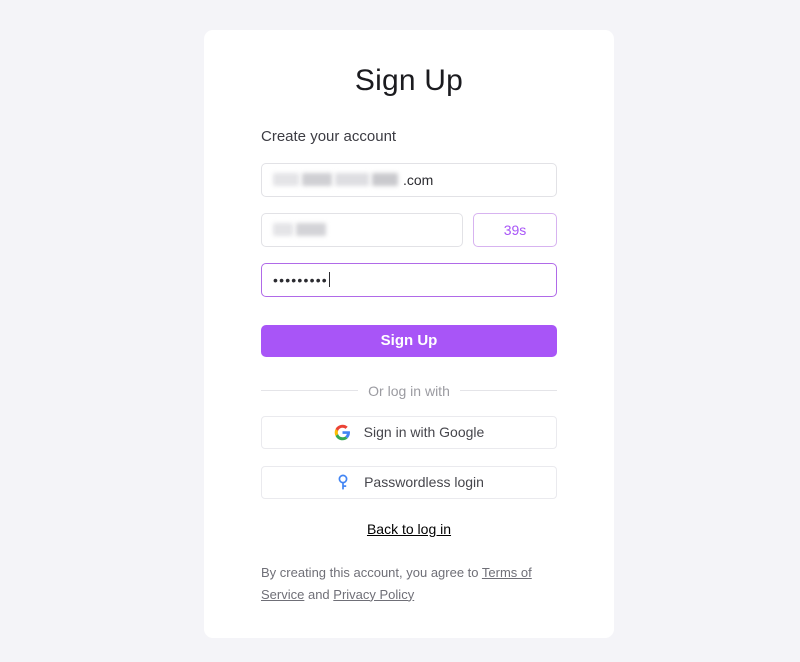 This screenshot has height=662, width=800. I want to click on privacy-policy-link: Privacy Policy, so click(373, 594).